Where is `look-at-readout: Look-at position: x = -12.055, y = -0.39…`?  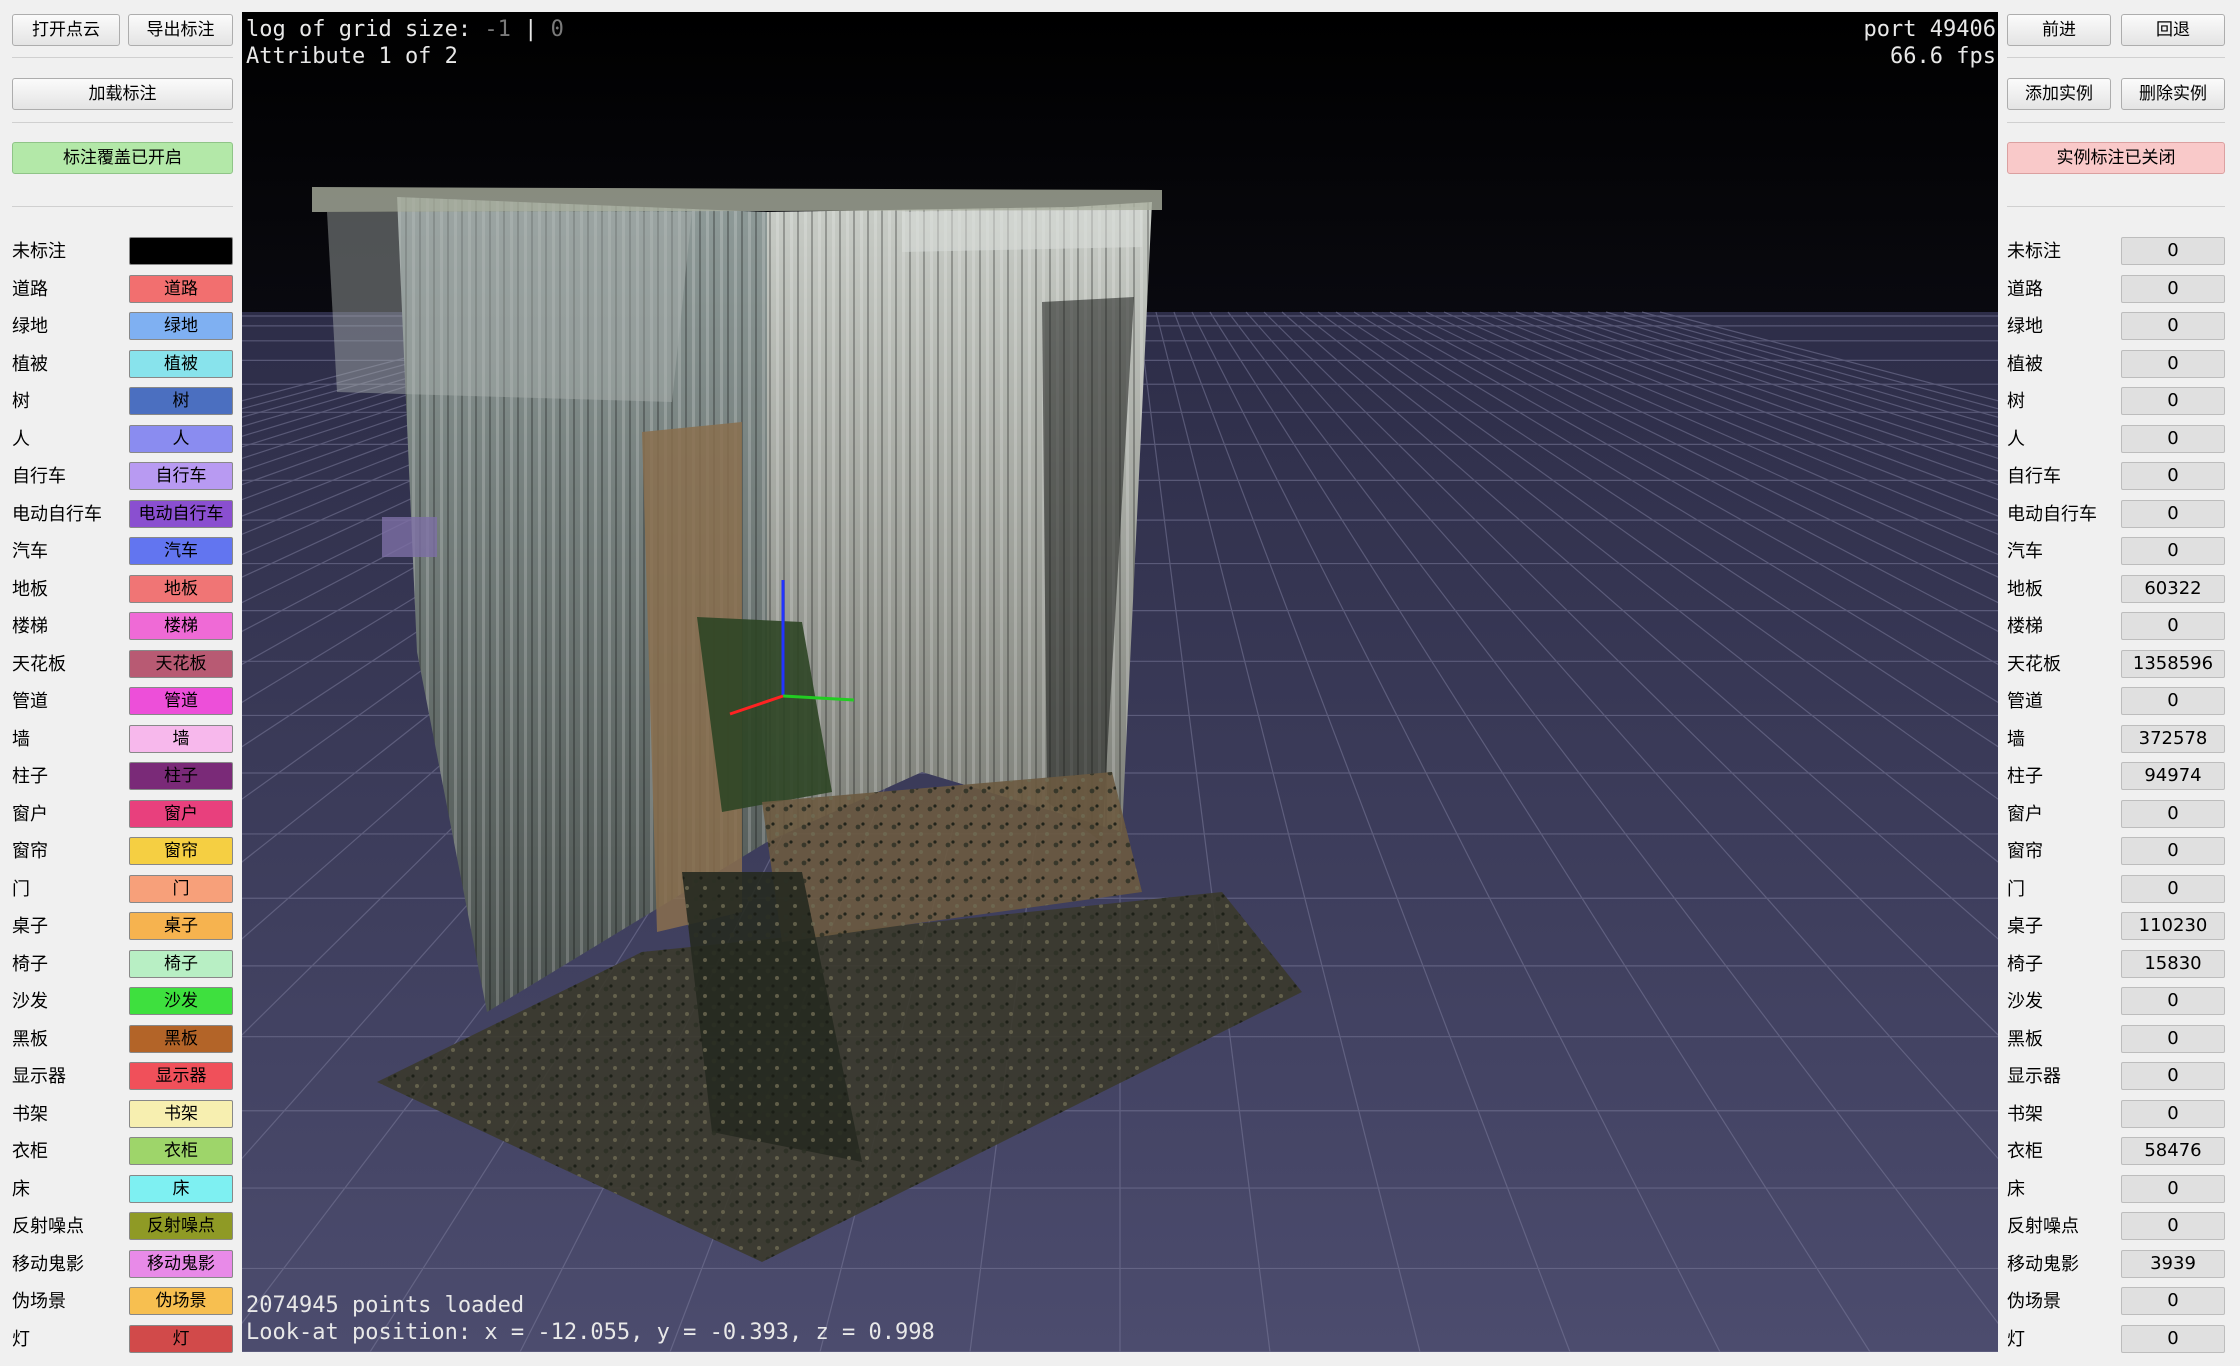 look-at-readout: Look-at position: x = -12.055, y = -0.39… is located at coordinates (590, 1332).